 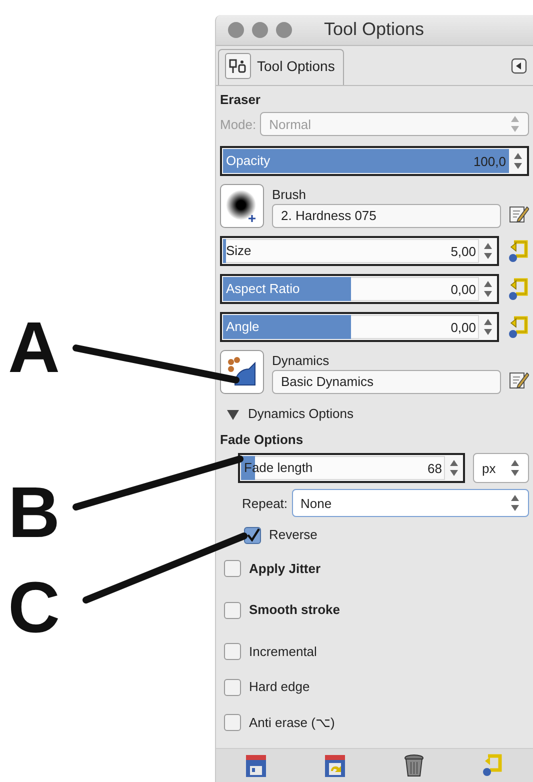 I want to click on slider: Aspect Ratio 0,00, so click(x=359, y=289).